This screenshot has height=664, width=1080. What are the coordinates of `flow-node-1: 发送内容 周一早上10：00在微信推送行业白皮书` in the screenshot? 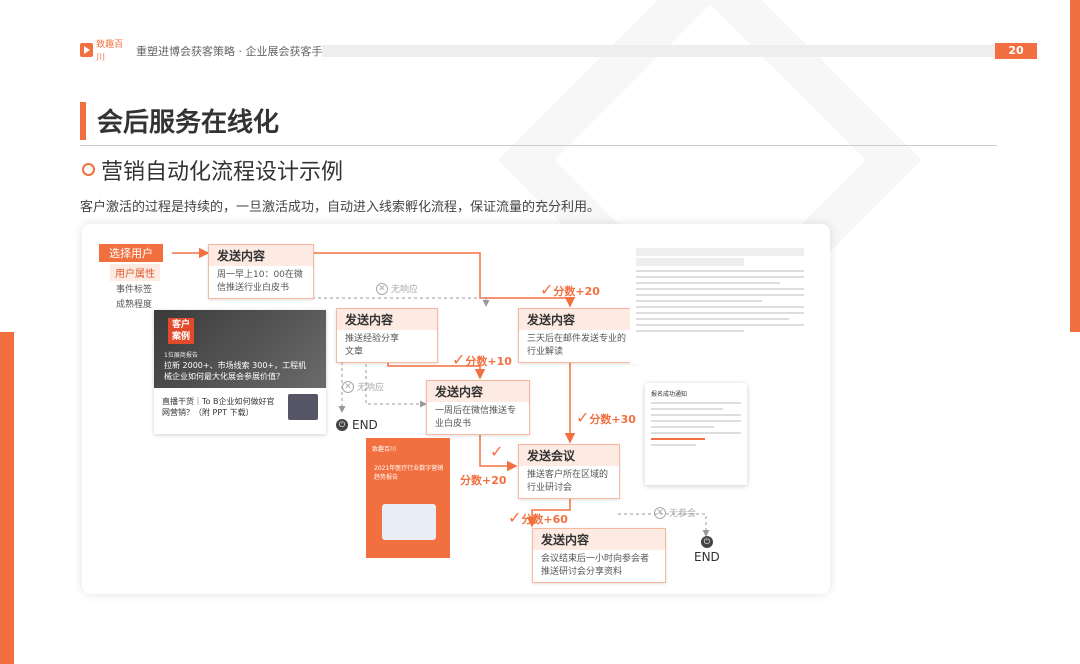 It's located at (261, 271).